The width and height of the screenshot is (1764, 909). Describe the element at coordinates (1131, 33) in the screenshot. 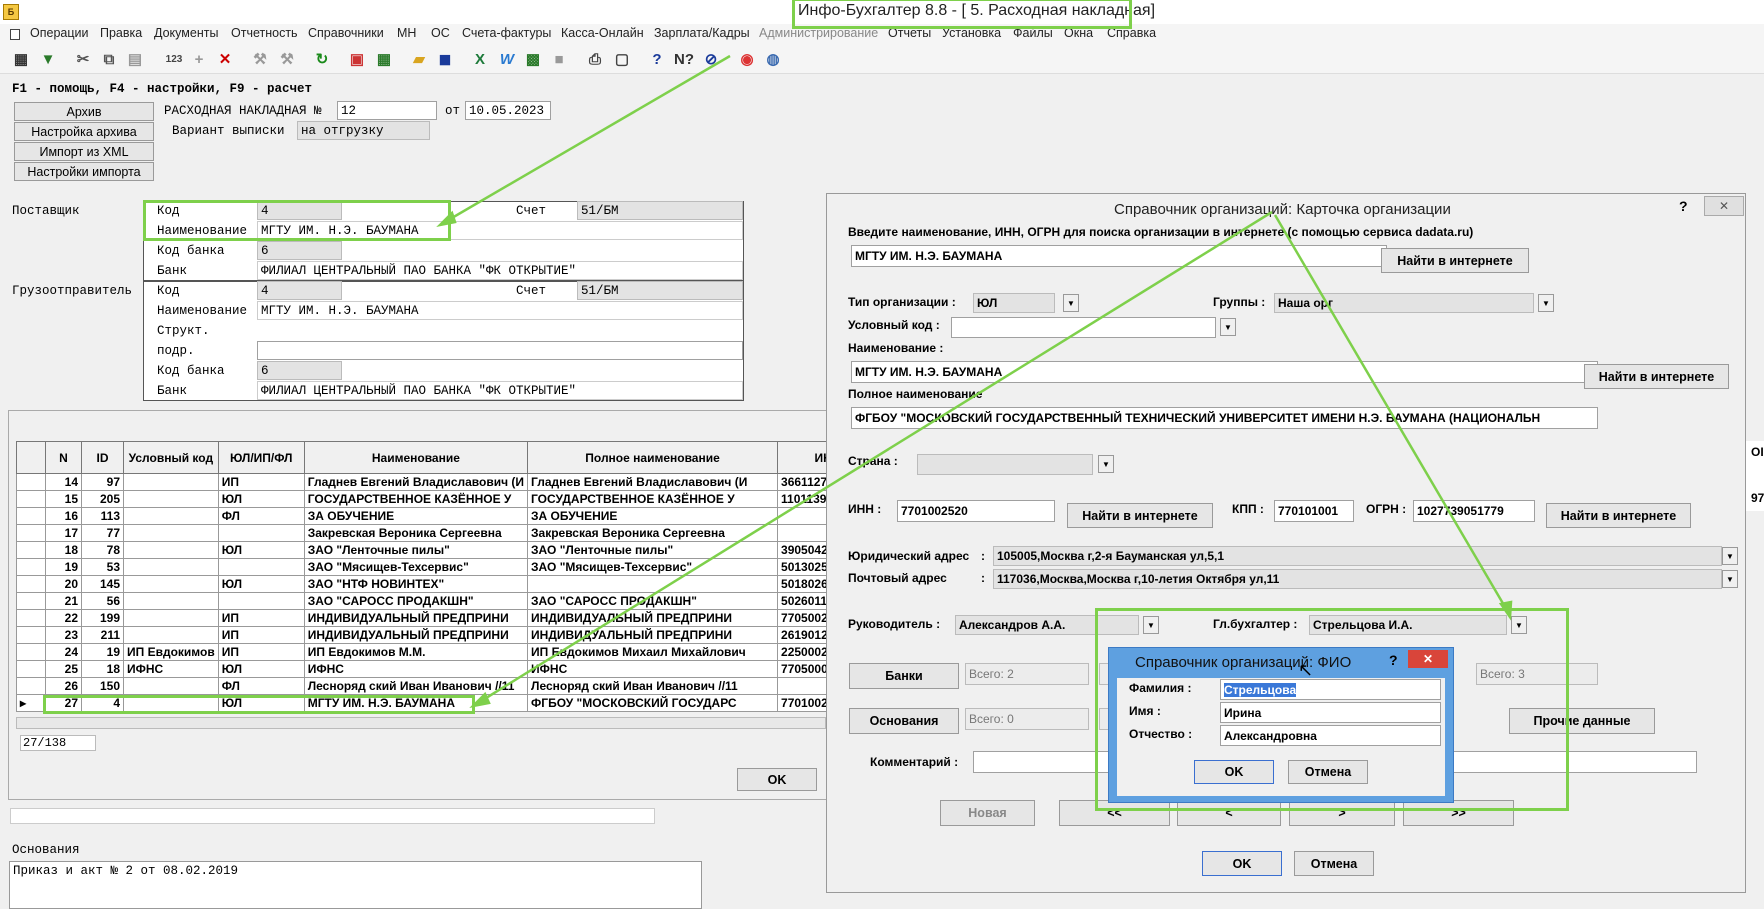

I see `menu-help: Справка` at that location.